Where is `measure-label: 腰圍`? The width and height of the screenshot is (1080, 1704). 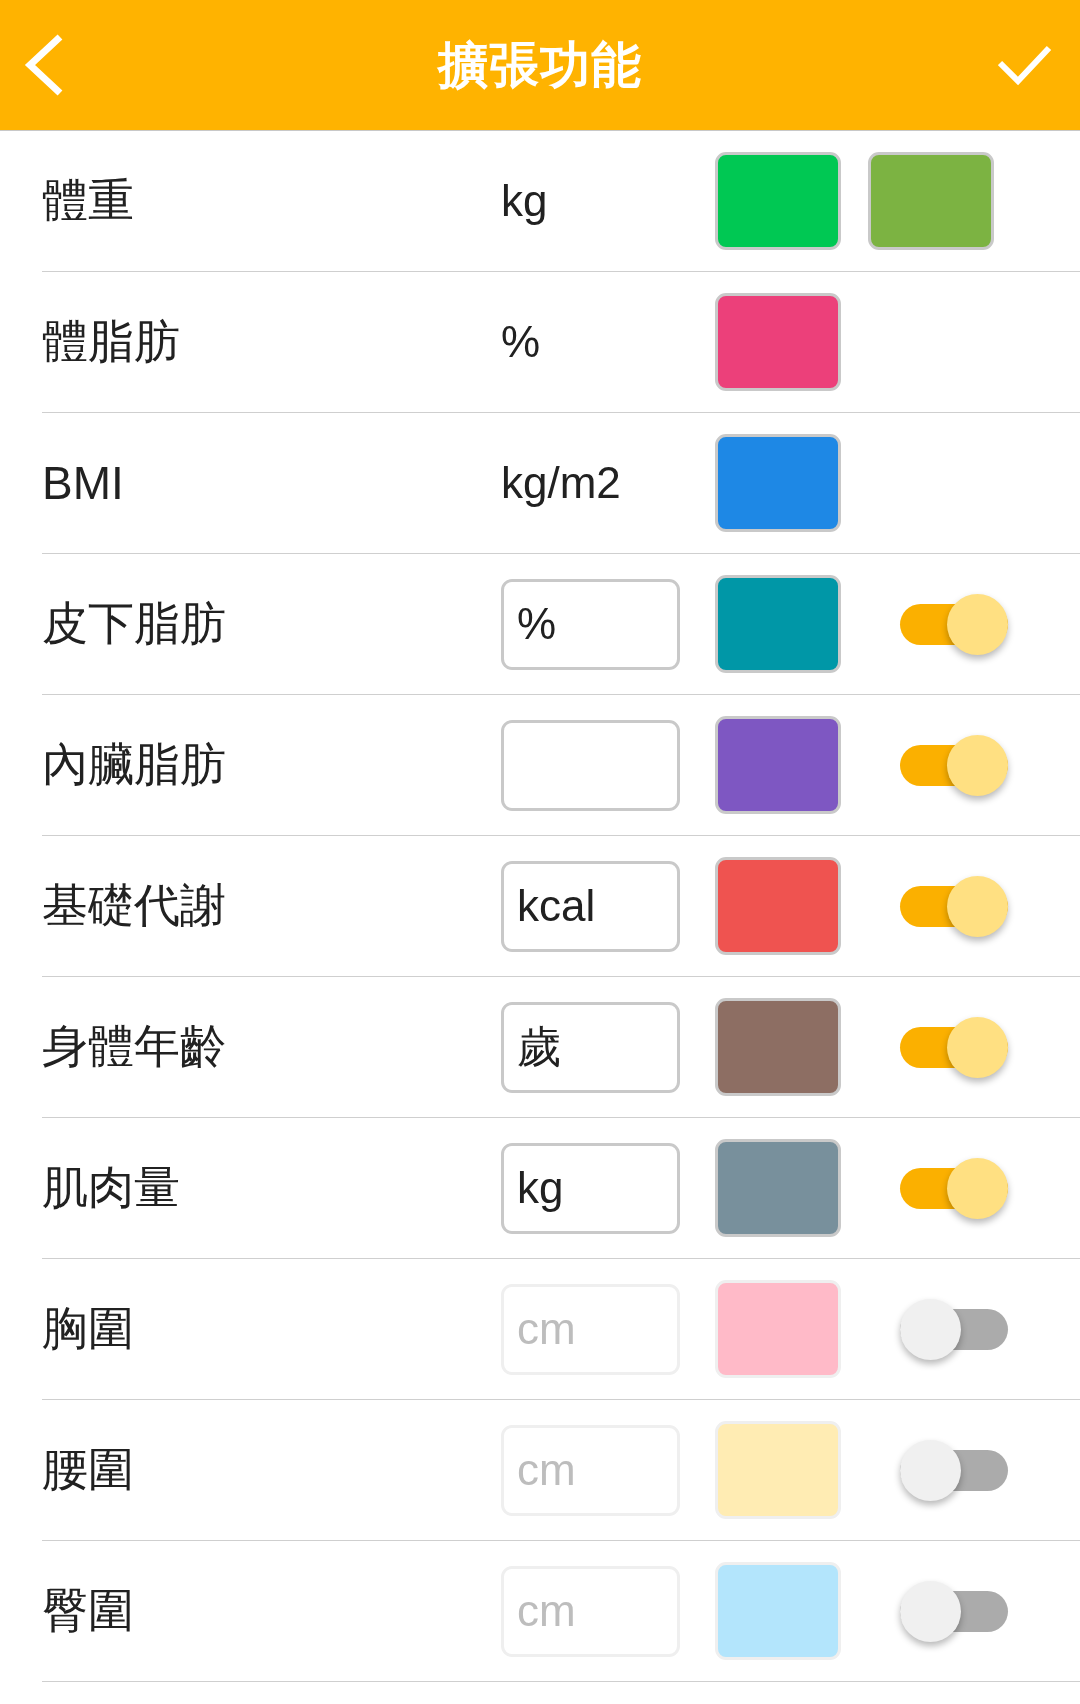
measure-label: 腰圍 is located at coordinates (88, 1469).